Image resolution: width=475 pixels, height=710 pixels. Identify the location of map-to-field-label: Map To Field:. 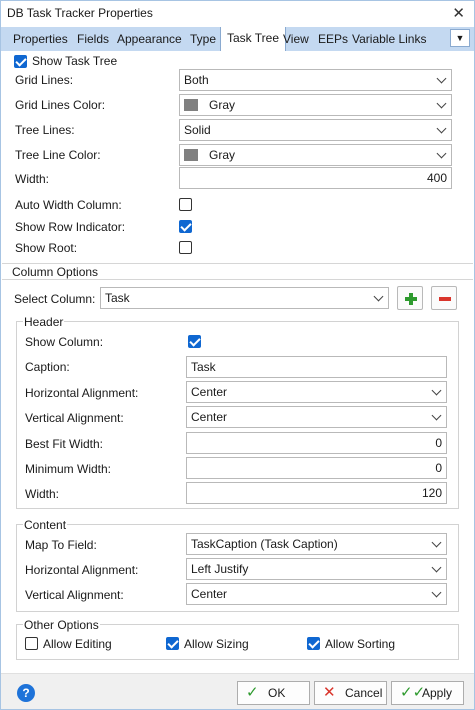
(61, 545).